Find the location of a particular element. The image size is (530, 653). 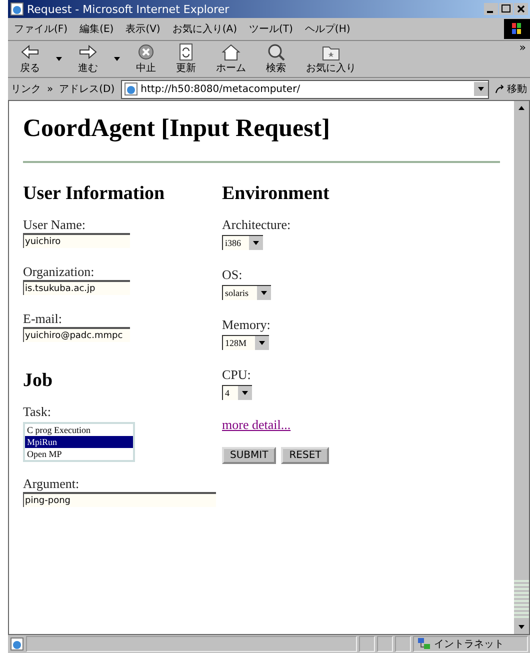

right-arrow-icon is located at coordinates (88, 52).